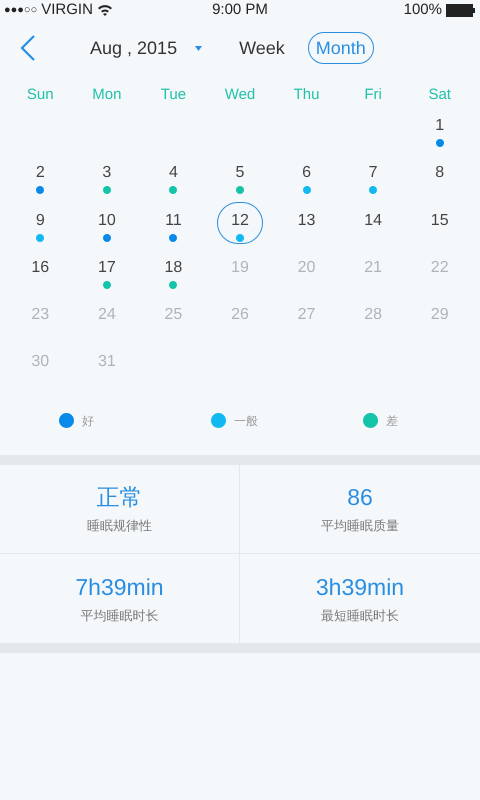  What do you see at coordinates (439, 173) in the screenshot?
I see `day-number: 8` at bounding box center [439, 173].